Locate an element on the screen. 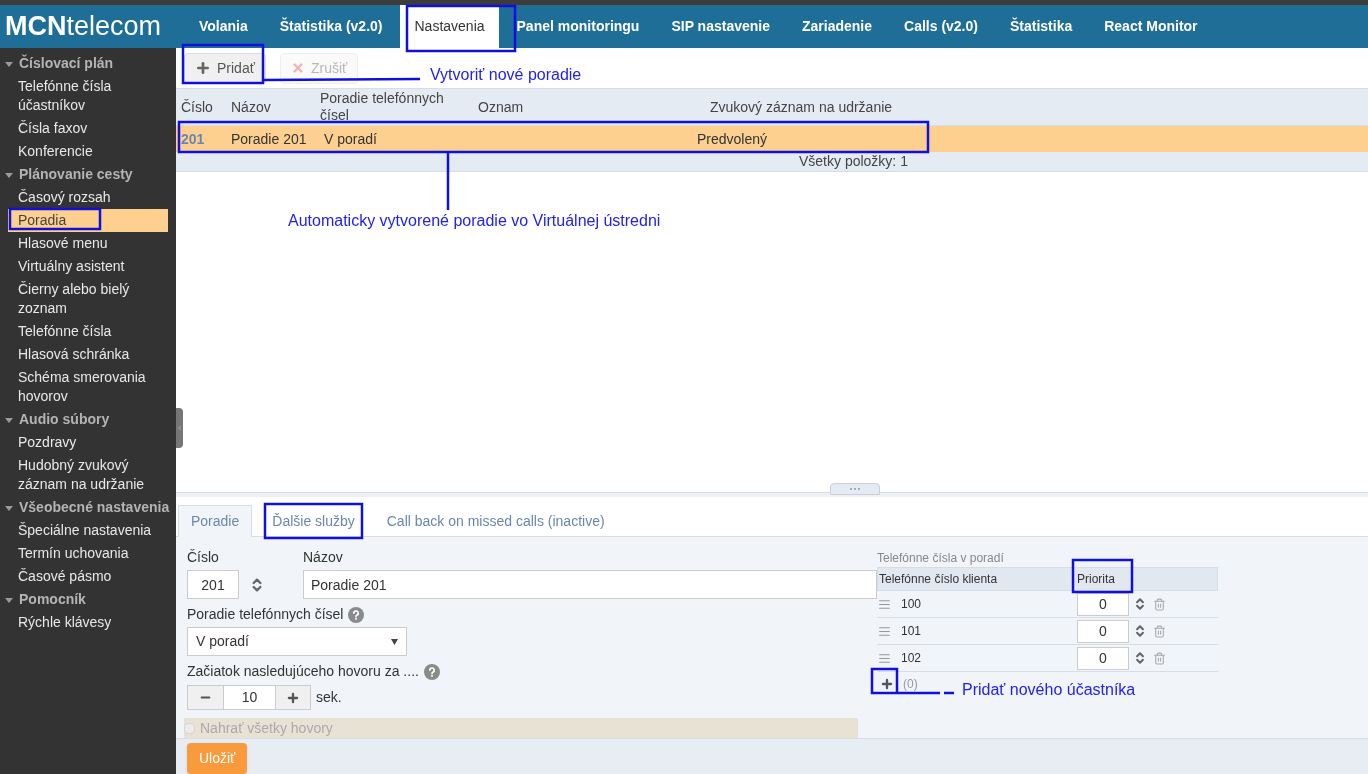  sidebar-item: Telefónne čísla účastníkov is located at coordinates (88, 96).